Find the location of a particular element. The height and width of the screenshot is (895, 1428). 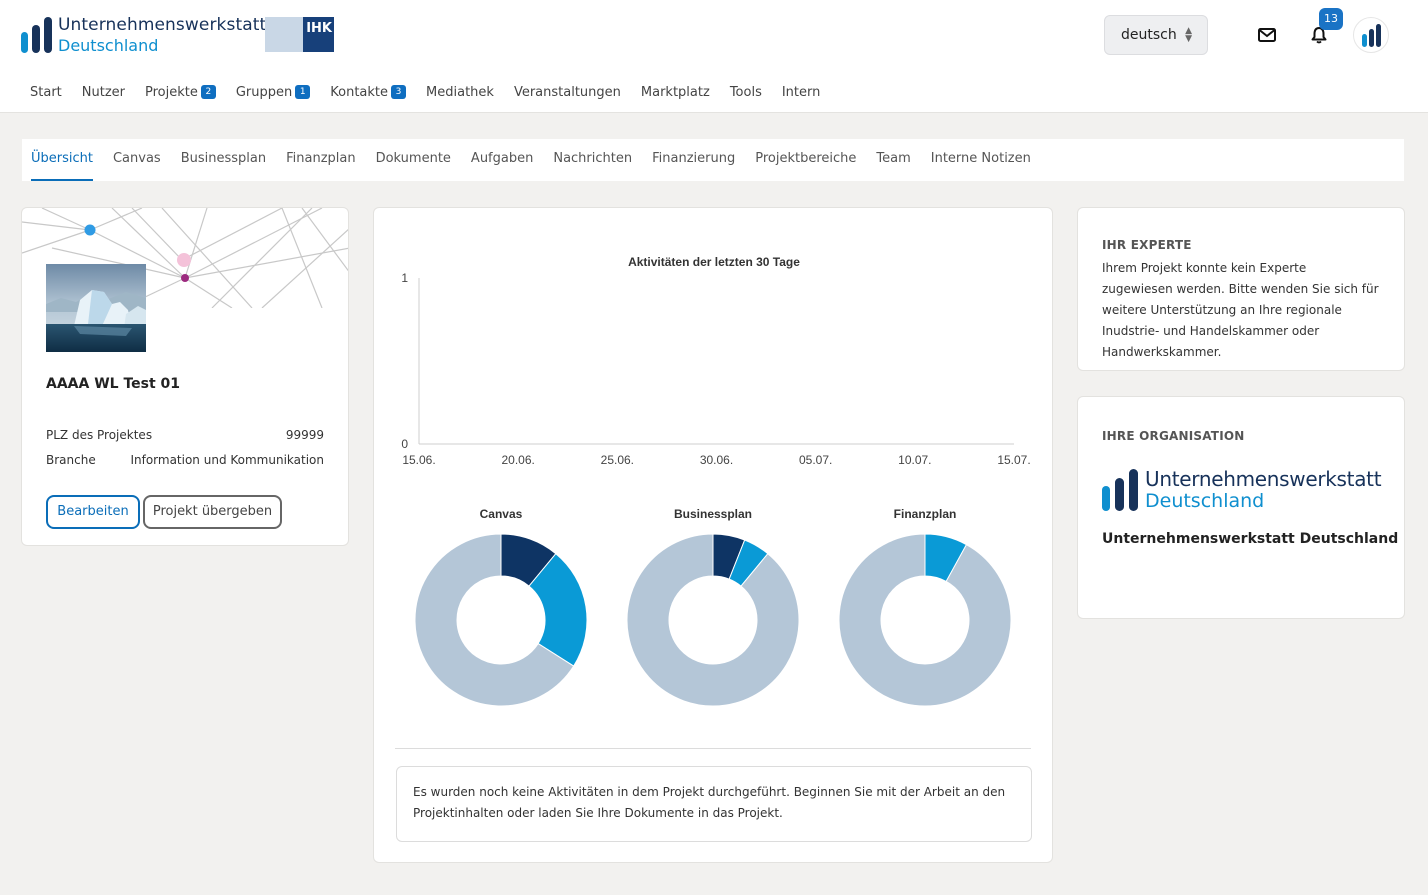

nav-count-badge: 2 is located at coordinates (208, 92).